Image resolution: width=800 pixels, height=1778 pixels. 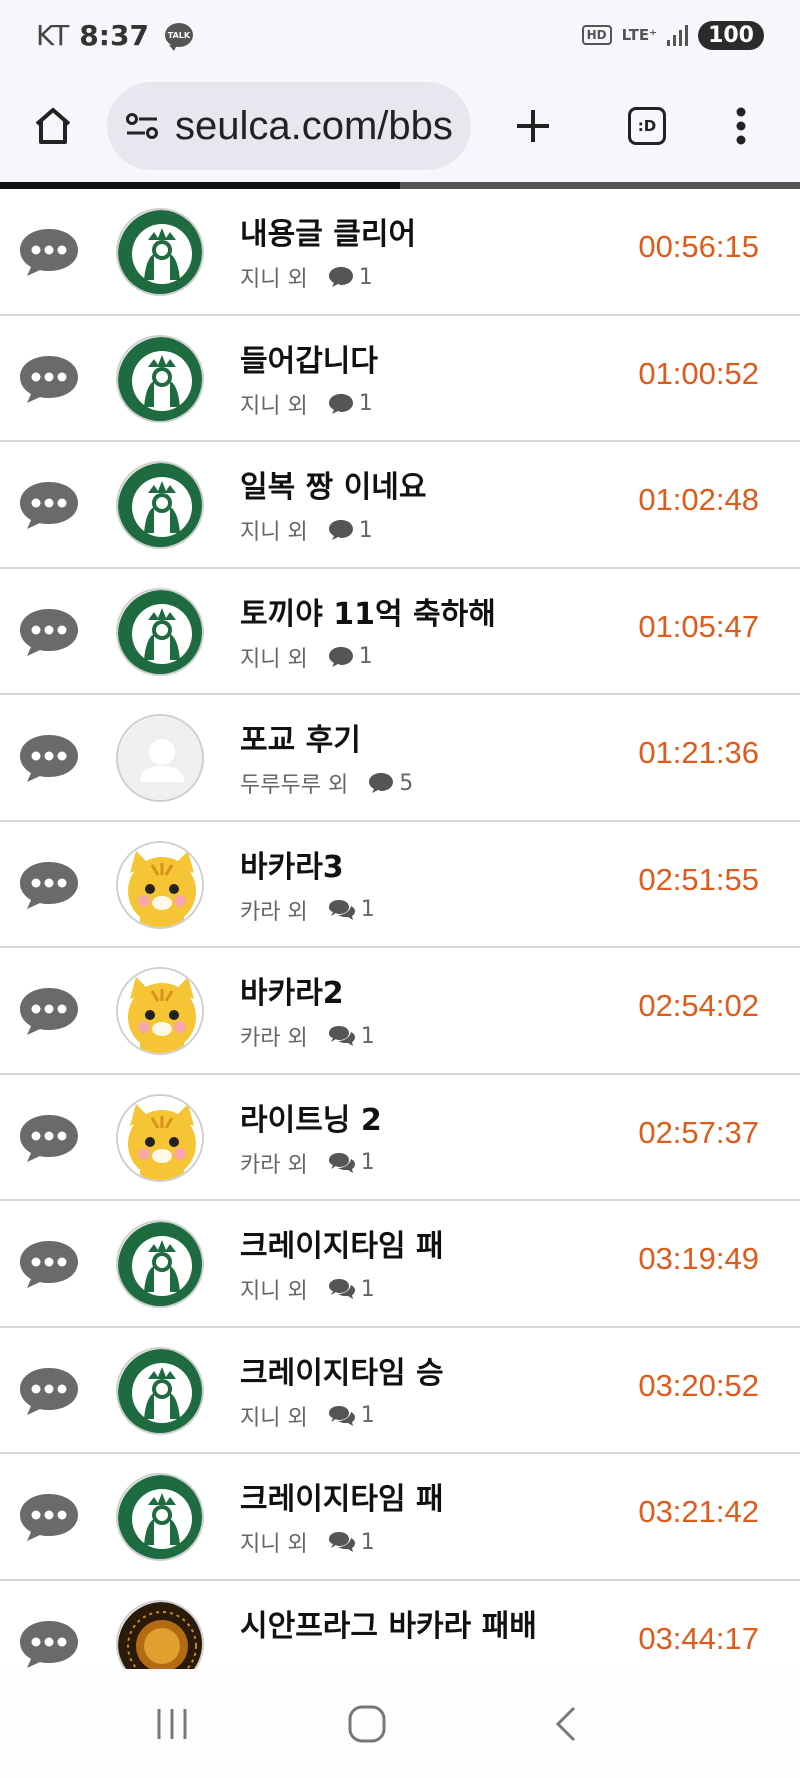 What do you see at coordinates (698, 879) in the screenshot?
I see `post-time: 02:51:55` at bounding box center [698, 879].